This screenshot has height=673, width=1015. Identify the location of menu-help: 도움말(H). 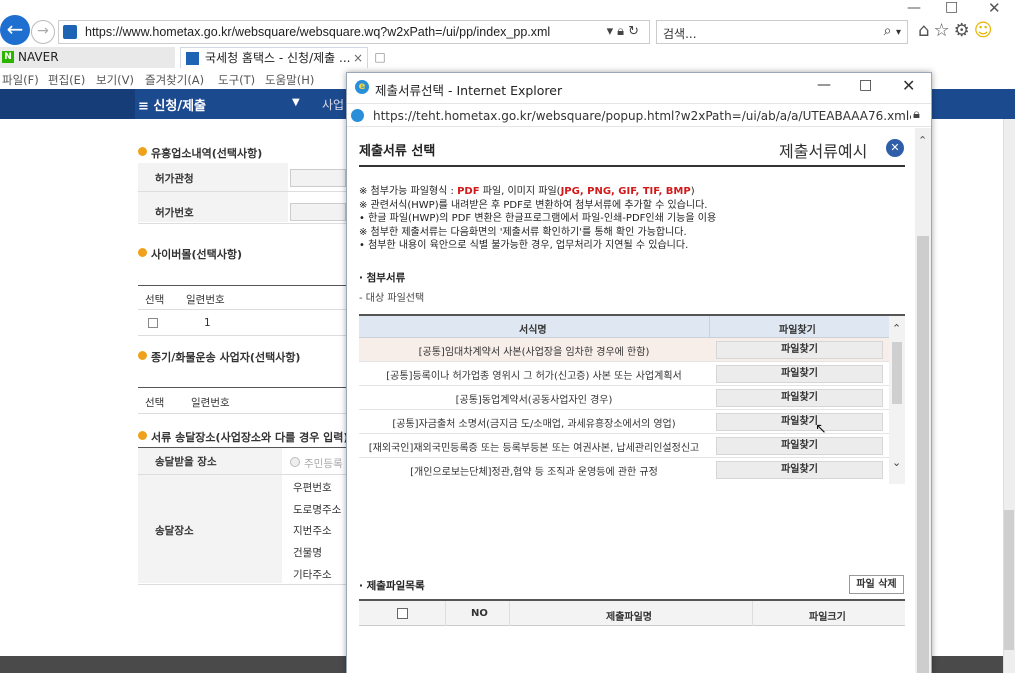
(289, 80).